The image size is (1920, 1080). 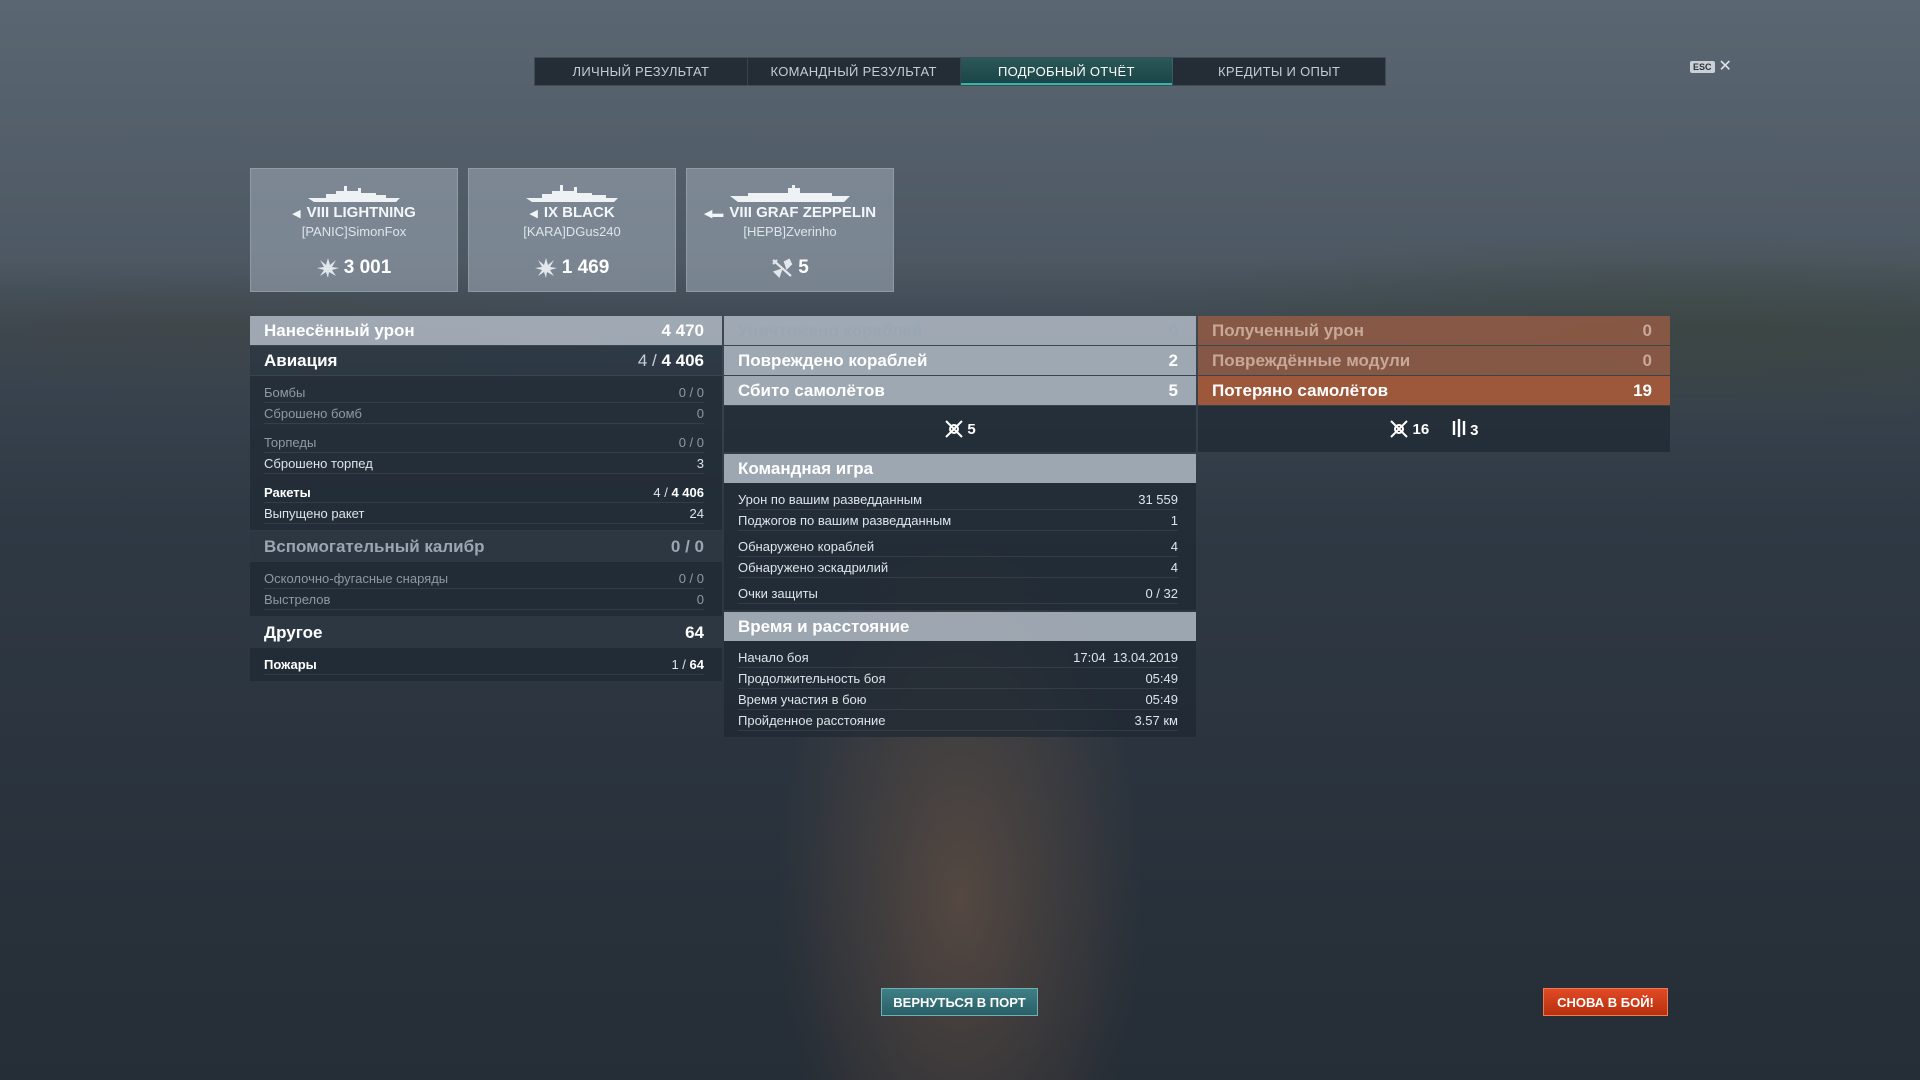 What do you see at coordinates (1174, 546) in the screenshot?
I see `row-value: 4` at bounding box center [1174, 546].